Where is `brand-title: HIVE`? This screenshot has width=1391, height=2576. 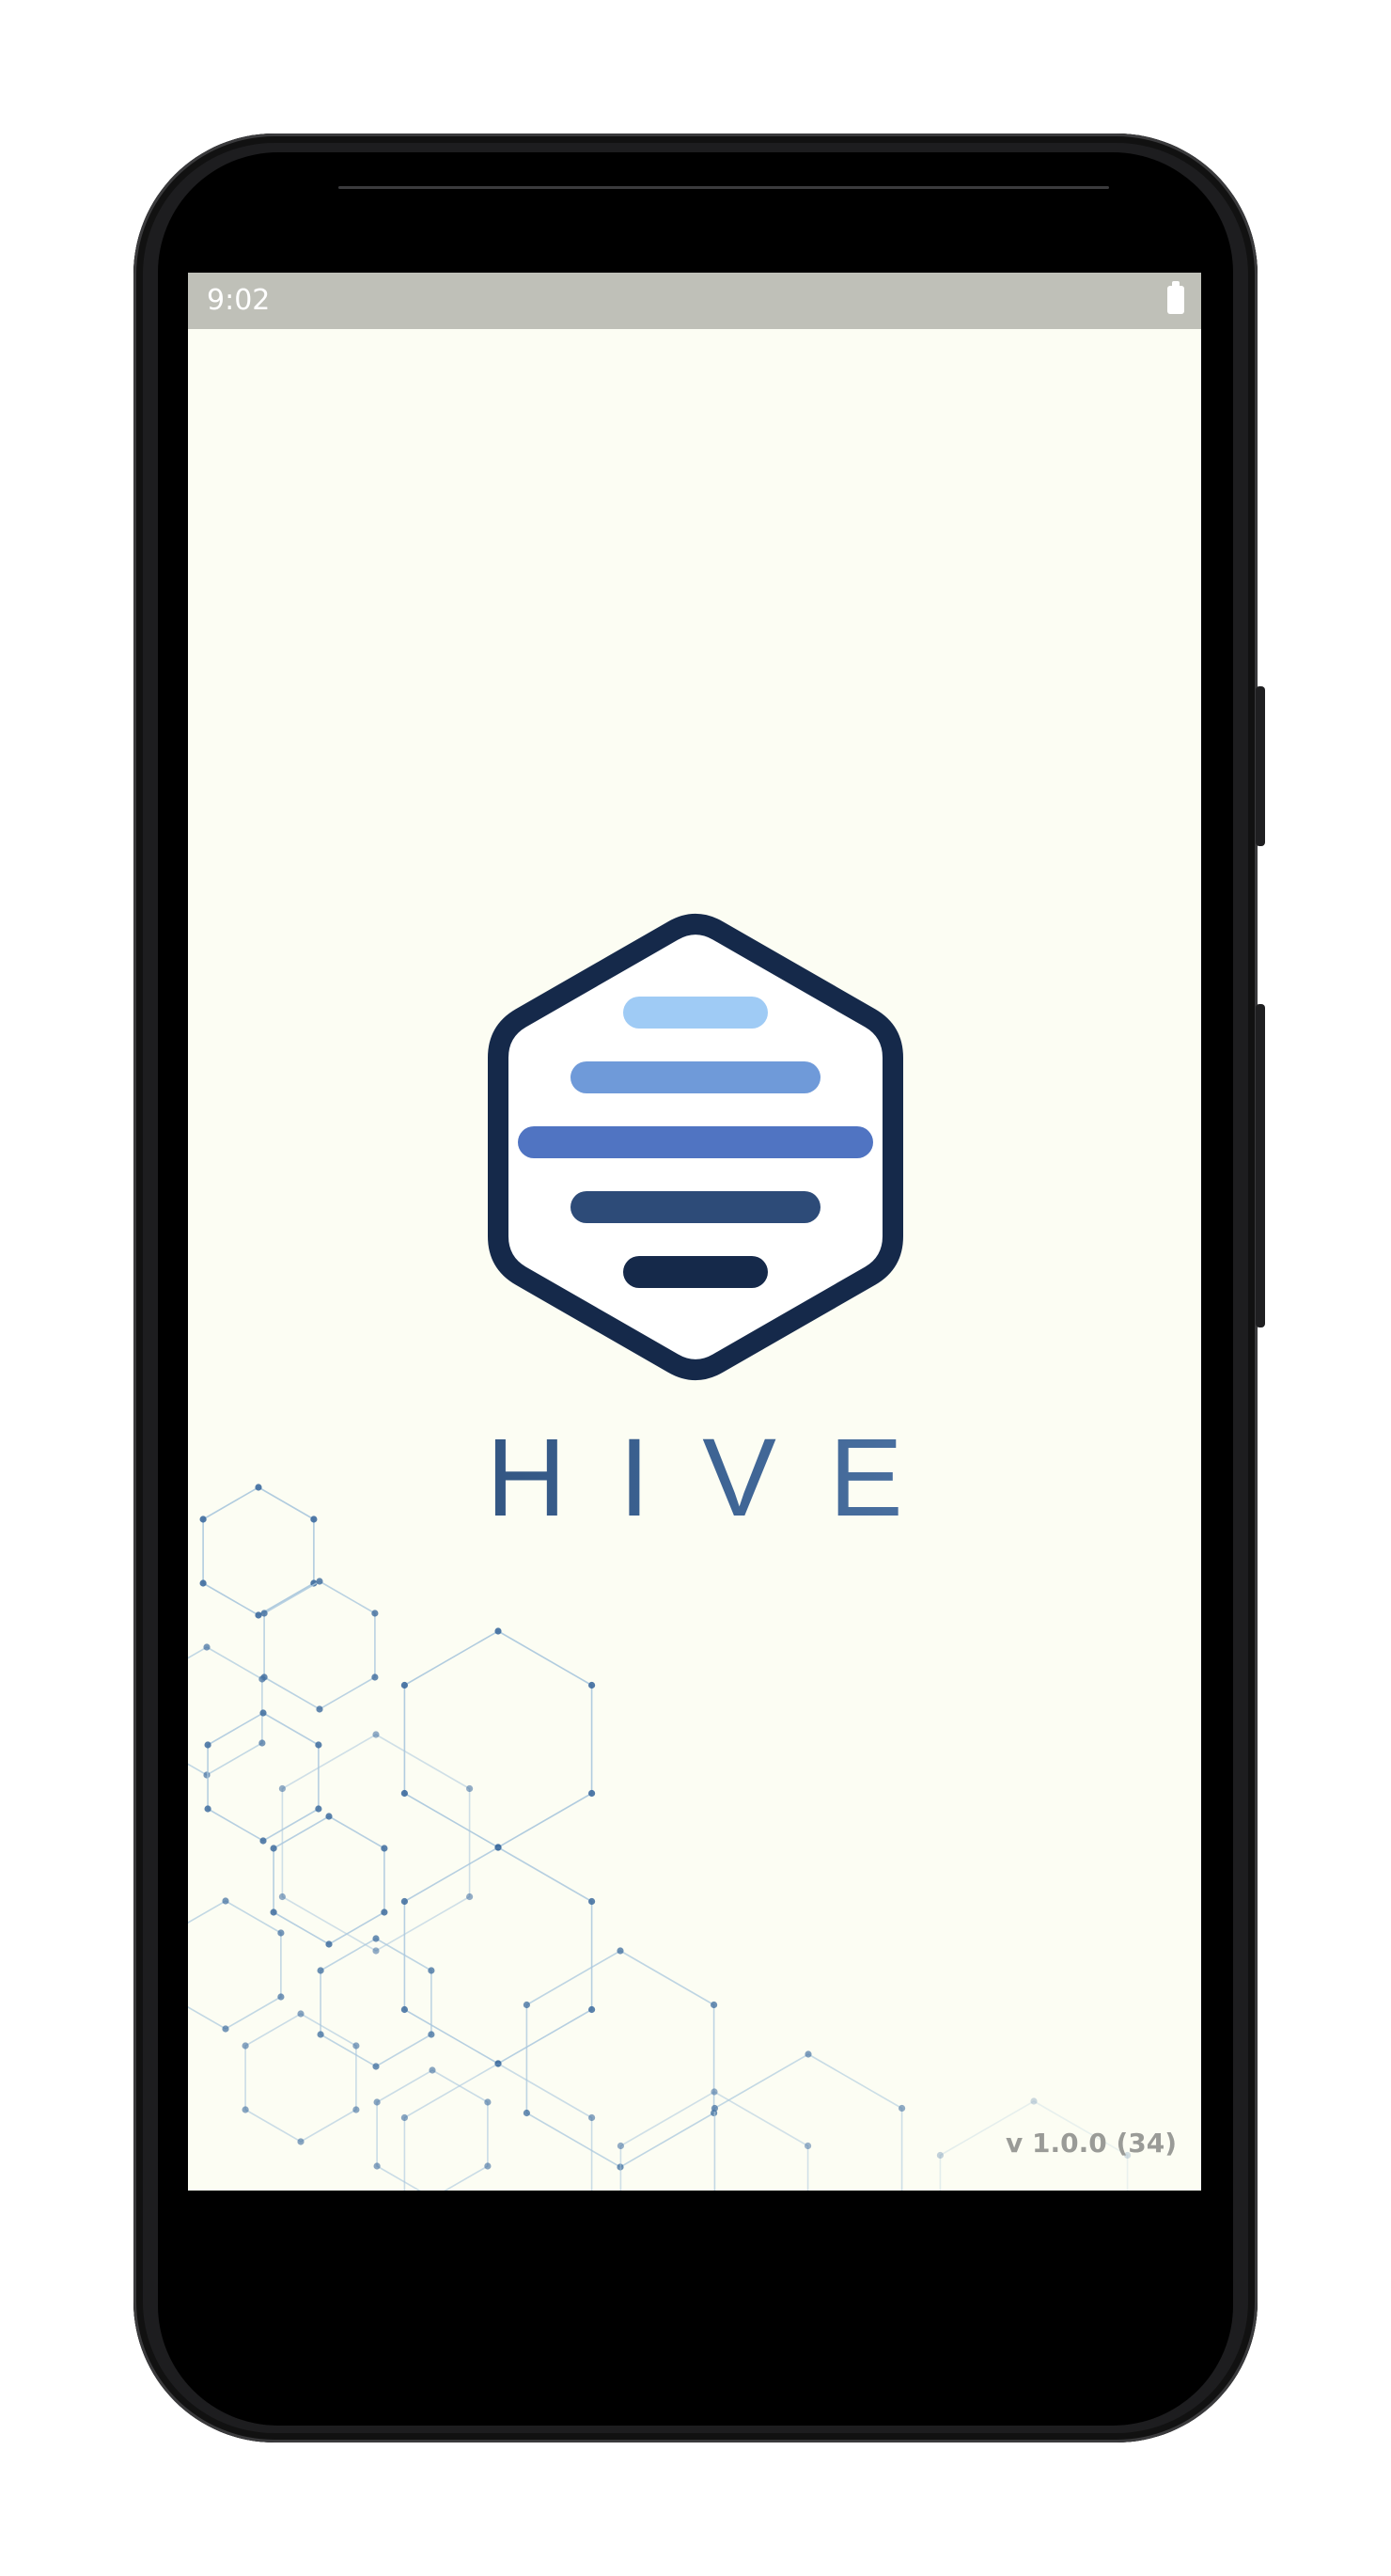 brand-title: HIVE is located at coordinates (695, 1478).